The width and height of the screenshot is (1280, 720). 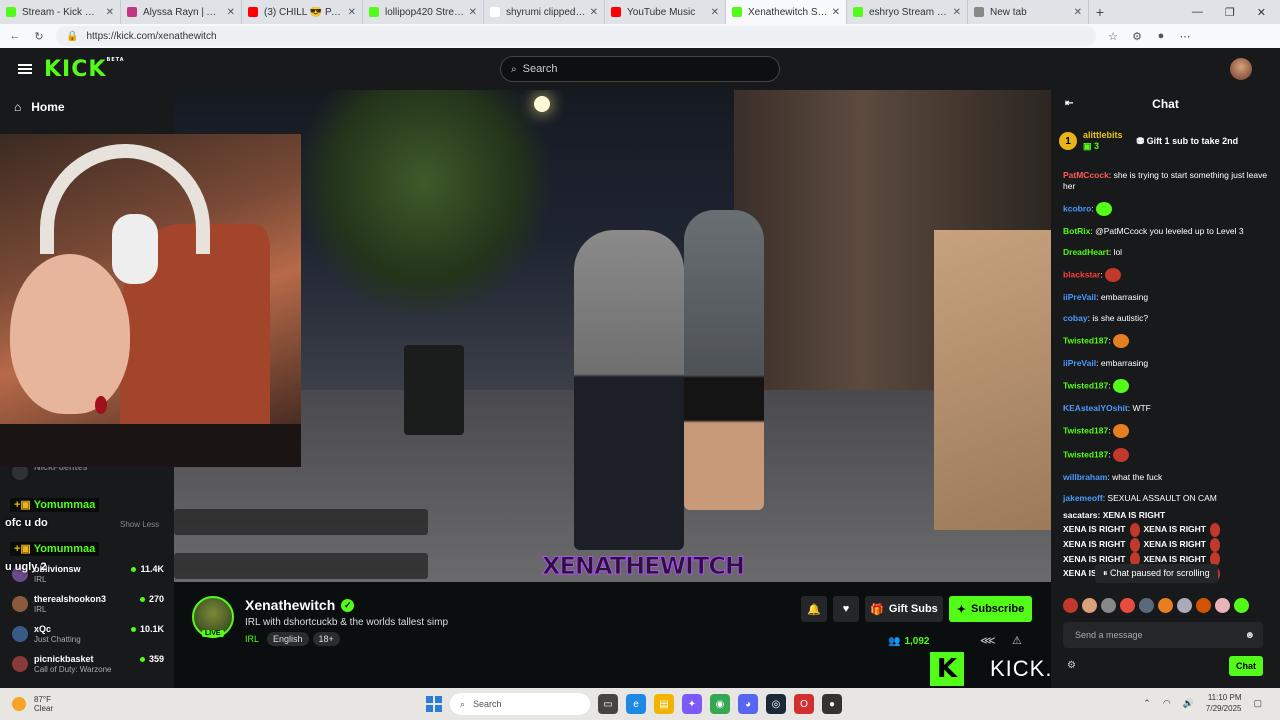 I want to click on minimize-icon: —, so click(x=1197, y=12).